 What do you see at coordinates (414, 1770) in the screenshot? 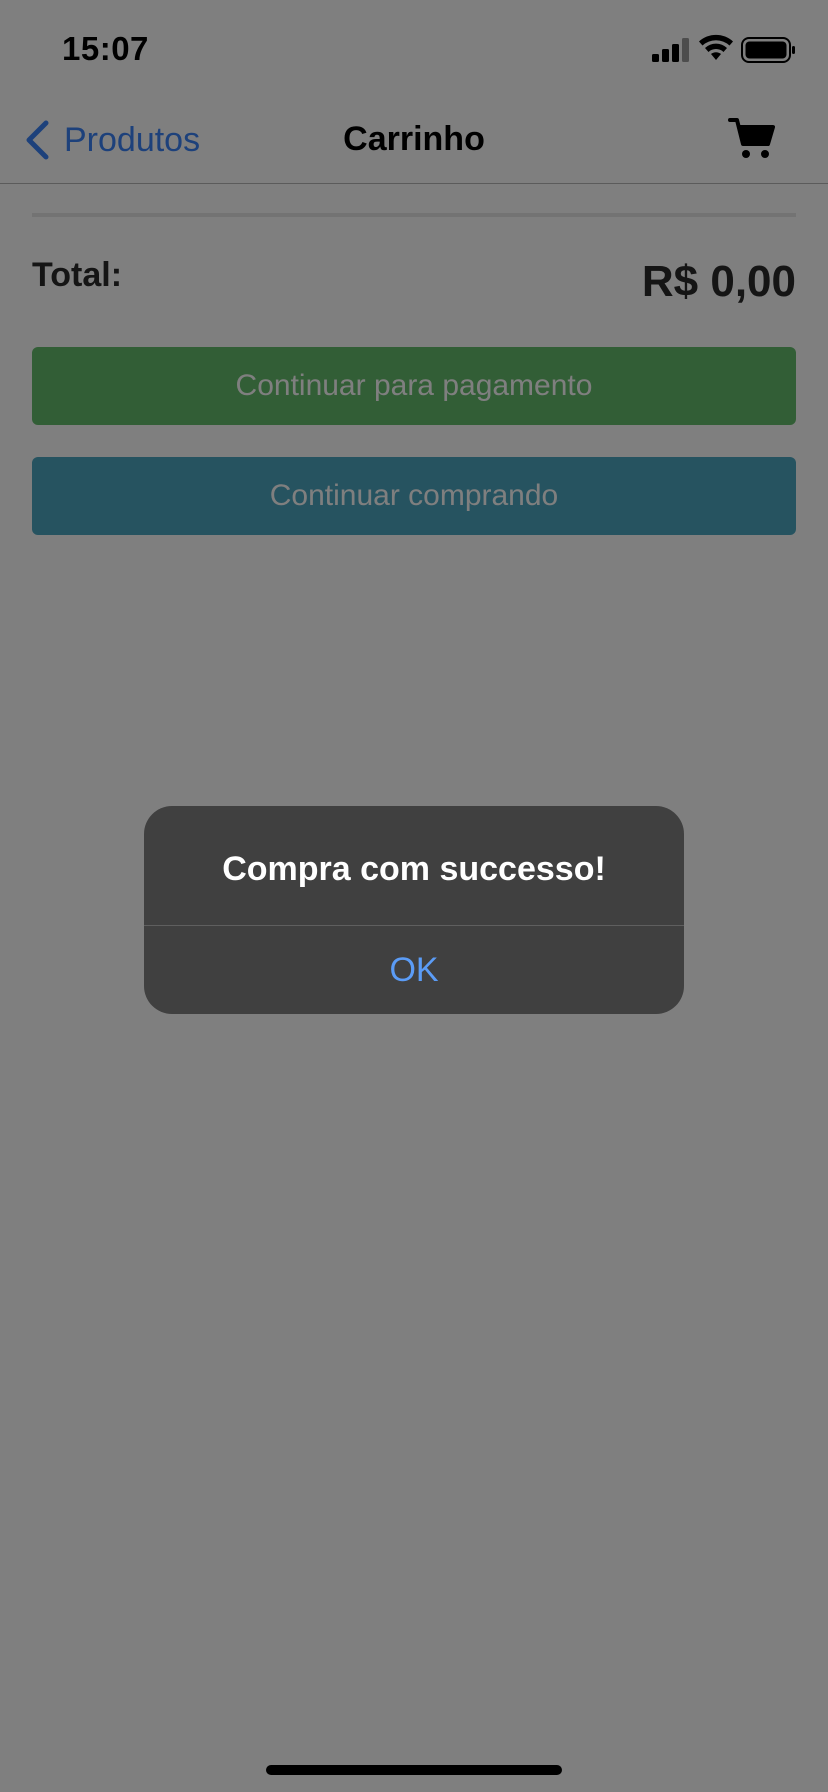
I see `home-indicator` at bounding box center [414, 1770].